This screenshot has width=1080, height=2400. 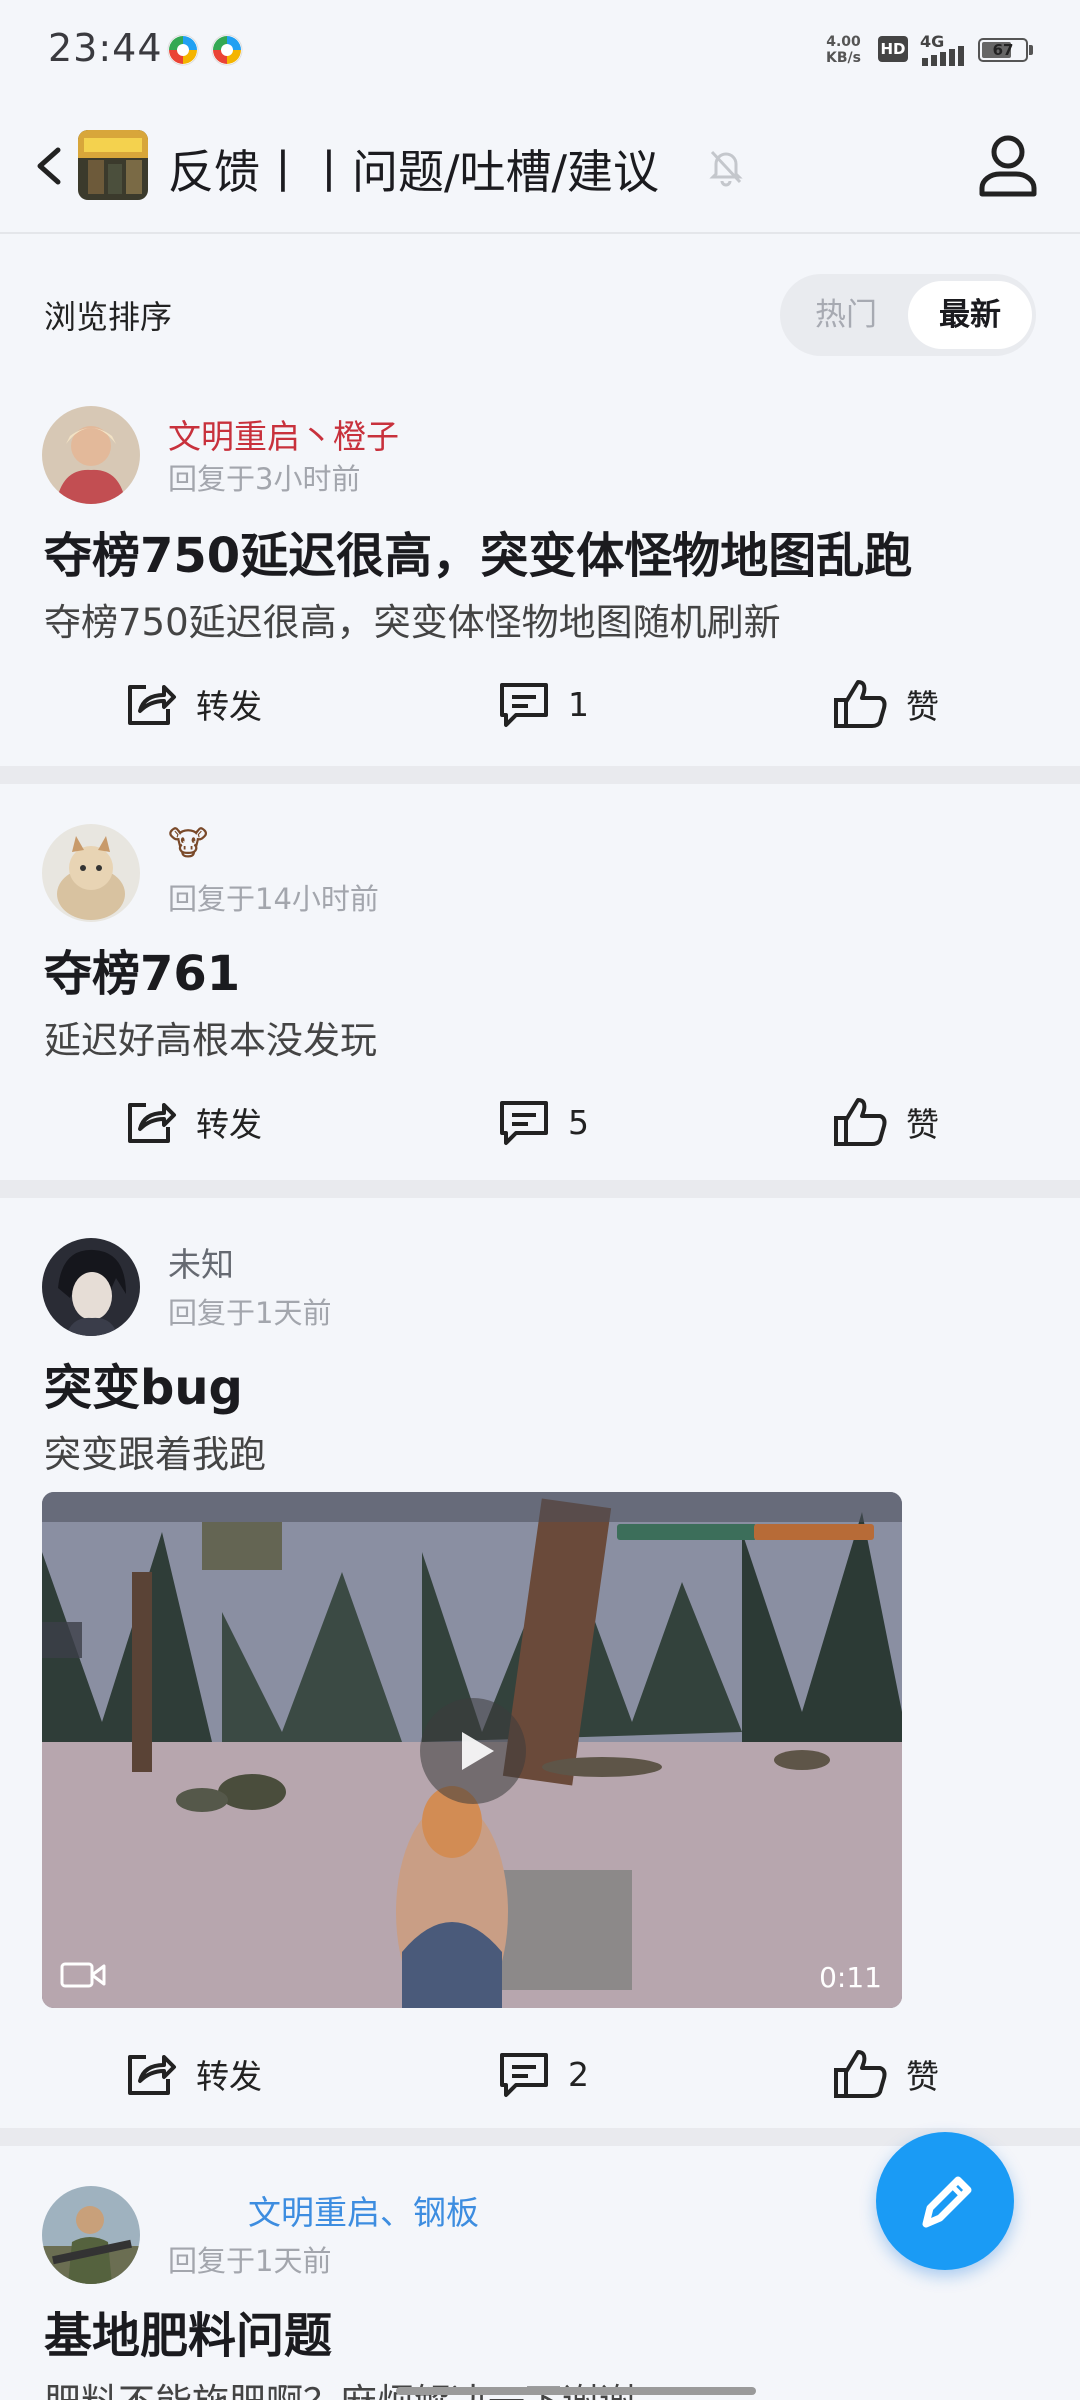 What do you see at coordinates (846, 315) in the screenshot?
I see `sort-hot-option: 热门` at bounding box center [846, 315].